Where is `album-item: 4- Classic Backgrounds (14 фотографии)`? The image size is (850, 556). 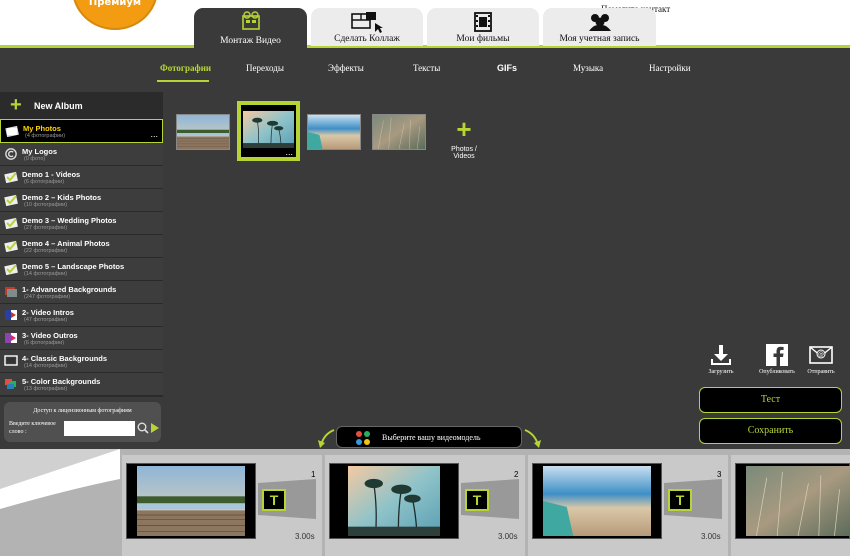 album-item: 4- Classic Backgrounds (14 фотографии) is located at coordinates (81, 361).